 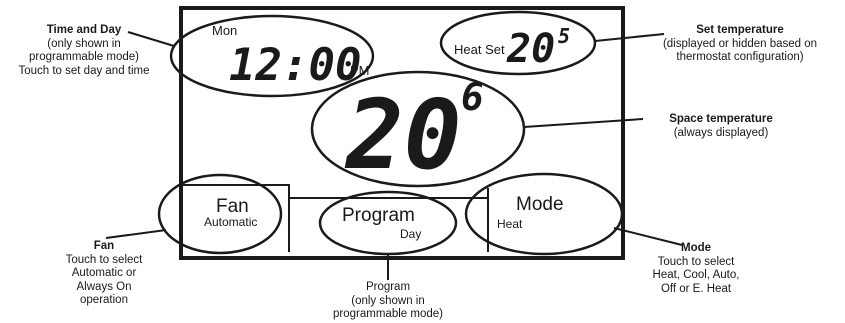 I want to click on time-day-callout-line: programmable mode), so click(x=84, y=57).